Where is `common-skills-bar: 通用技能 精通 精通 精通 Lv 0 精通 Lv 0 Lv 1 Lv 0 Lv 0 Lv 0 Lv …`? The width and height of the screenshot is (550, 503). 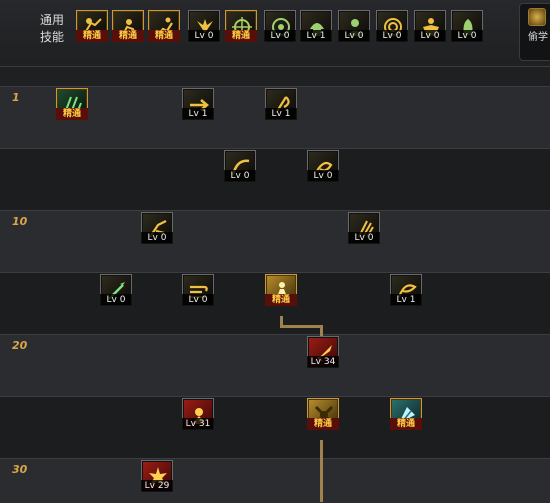 common-skills-bar: 通用技能 精通 精通 精通 Lv 0 精通 Lv 0 Lv 1 Lv 0 Lv 0 Lv 0 Lv … is located at coordinates (275, 33).